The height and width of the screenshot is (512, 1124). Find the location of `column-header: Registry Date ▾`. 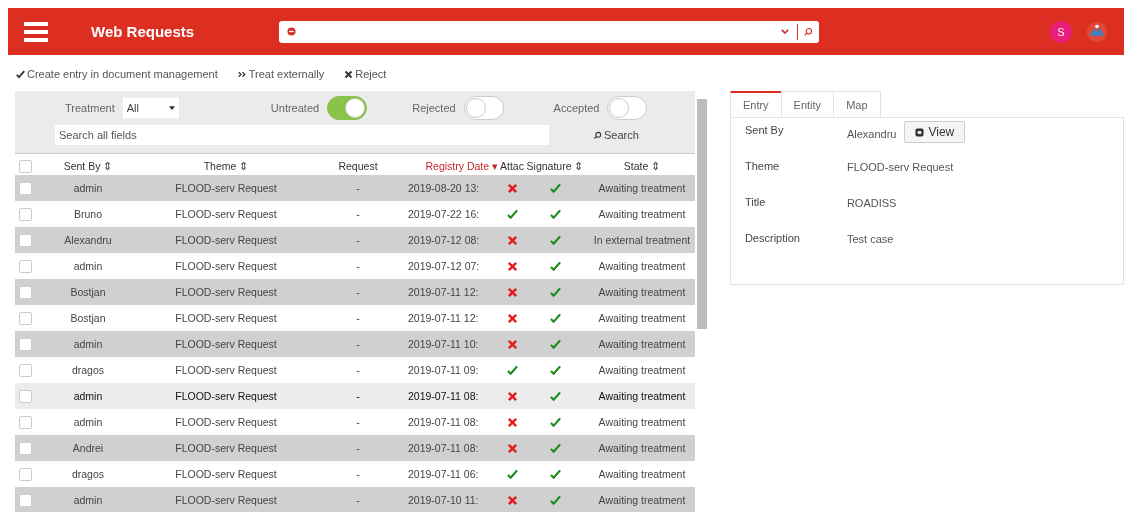

column-header: Registry Date ▾ is located at coordinates (450, 166).